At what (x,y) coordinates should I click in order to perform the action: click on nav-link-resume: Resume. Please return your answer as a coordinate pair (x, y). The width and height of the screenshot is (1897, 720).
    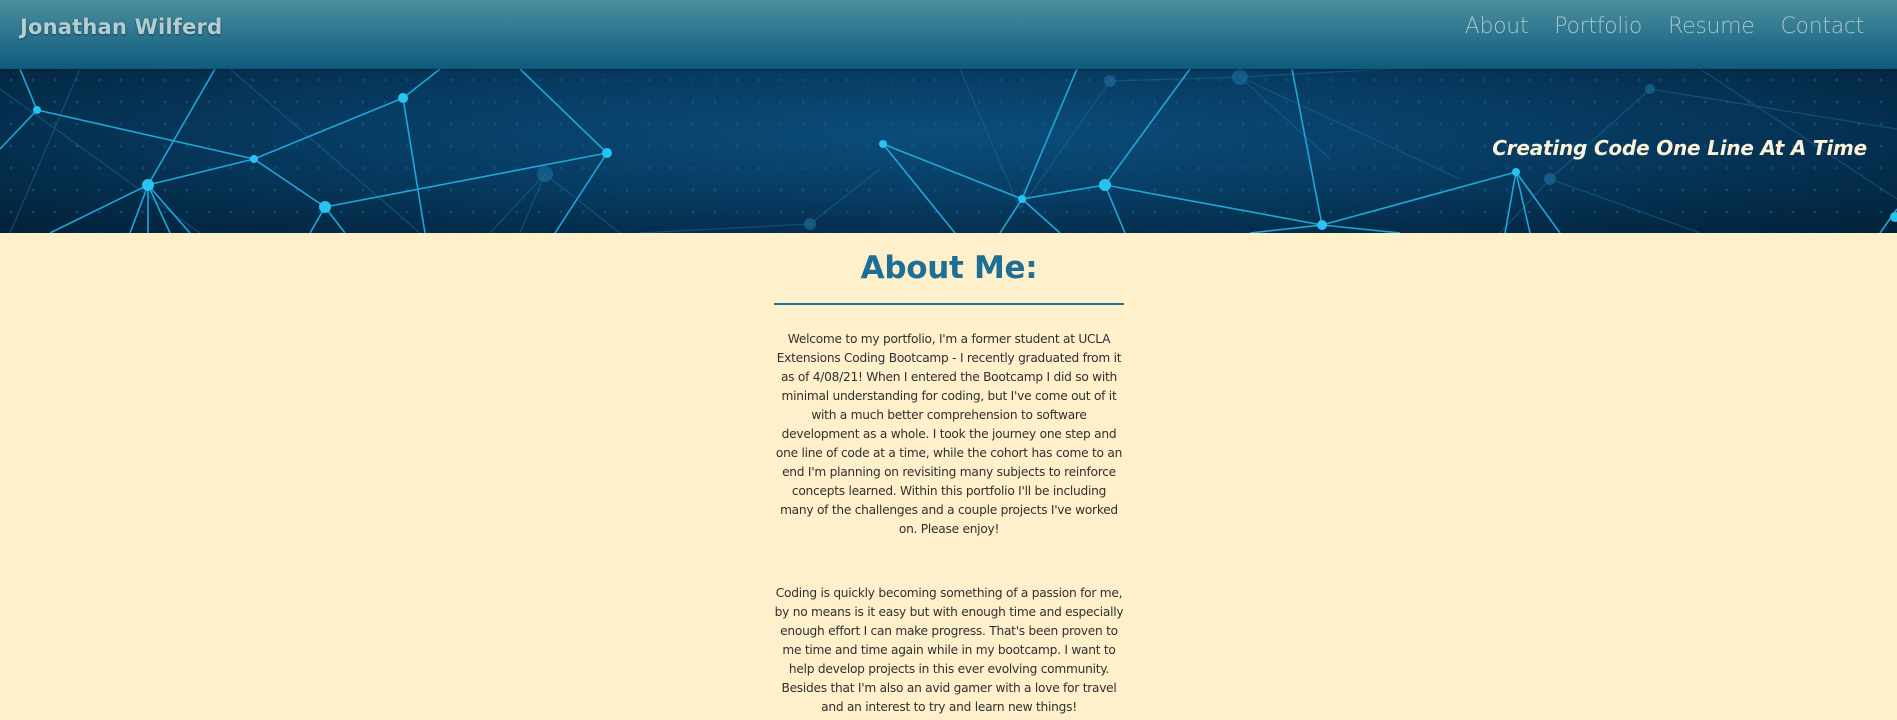
    Looking at the image, I should click on (1711, 26).